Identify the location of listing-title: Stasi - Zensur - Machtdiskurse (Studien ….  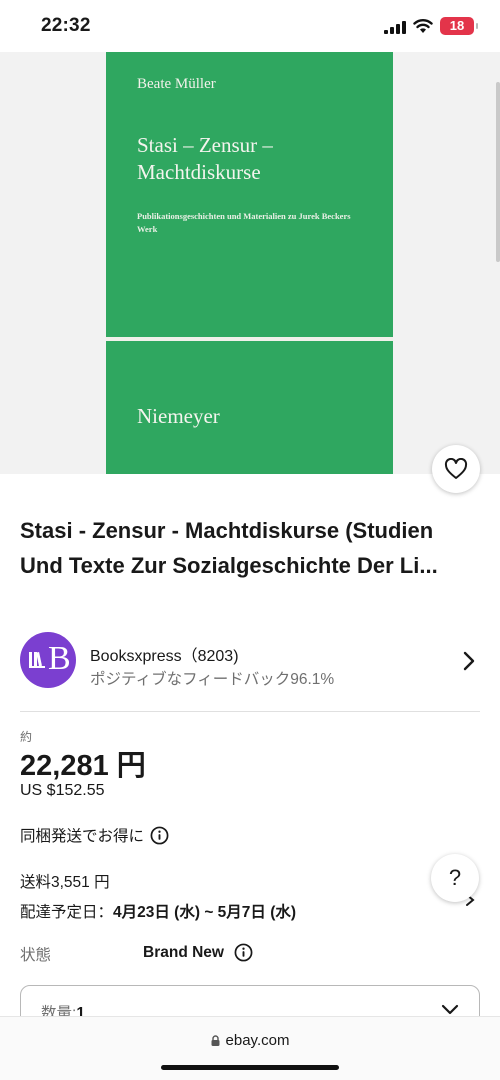
(229, 548).